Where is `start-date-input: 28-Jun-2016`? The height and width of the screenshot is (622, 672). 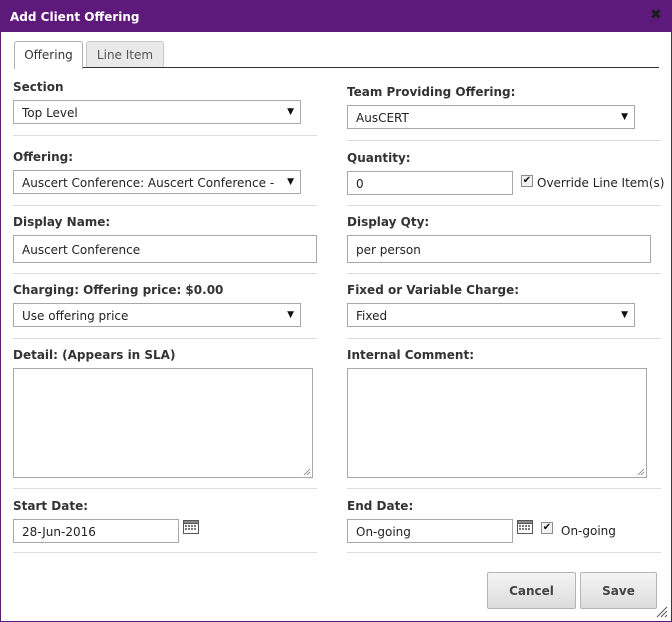
start-date-input: 28-Jun-2016 is located at coordinates (96, 531).